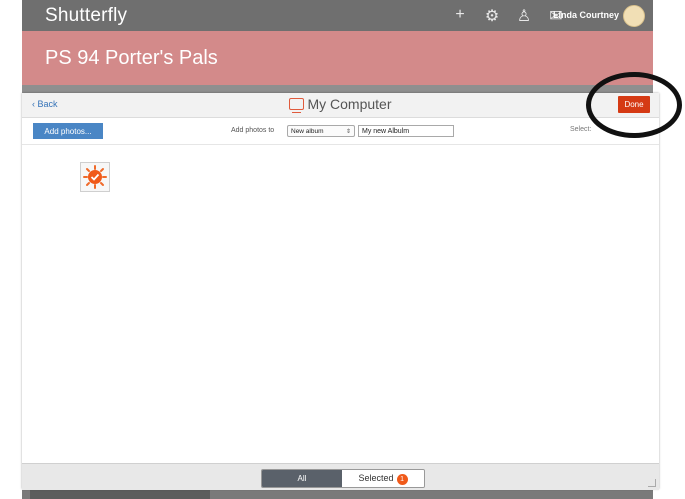 The width and height of the screenshot is (685, 499). Describe the element at coordinates (652, 483) in the screenshot. I see `resize-handle` at that location.